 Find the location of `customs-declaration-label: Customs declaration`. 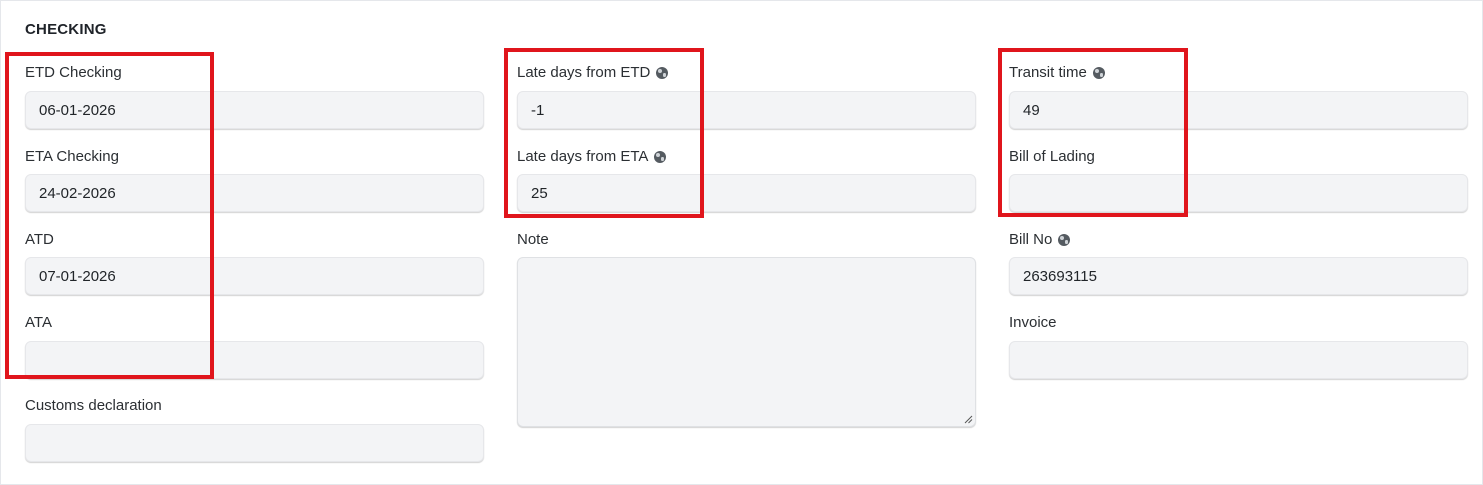

customs-declaration-label: Customs declaration is located at coordinates (93, 405).